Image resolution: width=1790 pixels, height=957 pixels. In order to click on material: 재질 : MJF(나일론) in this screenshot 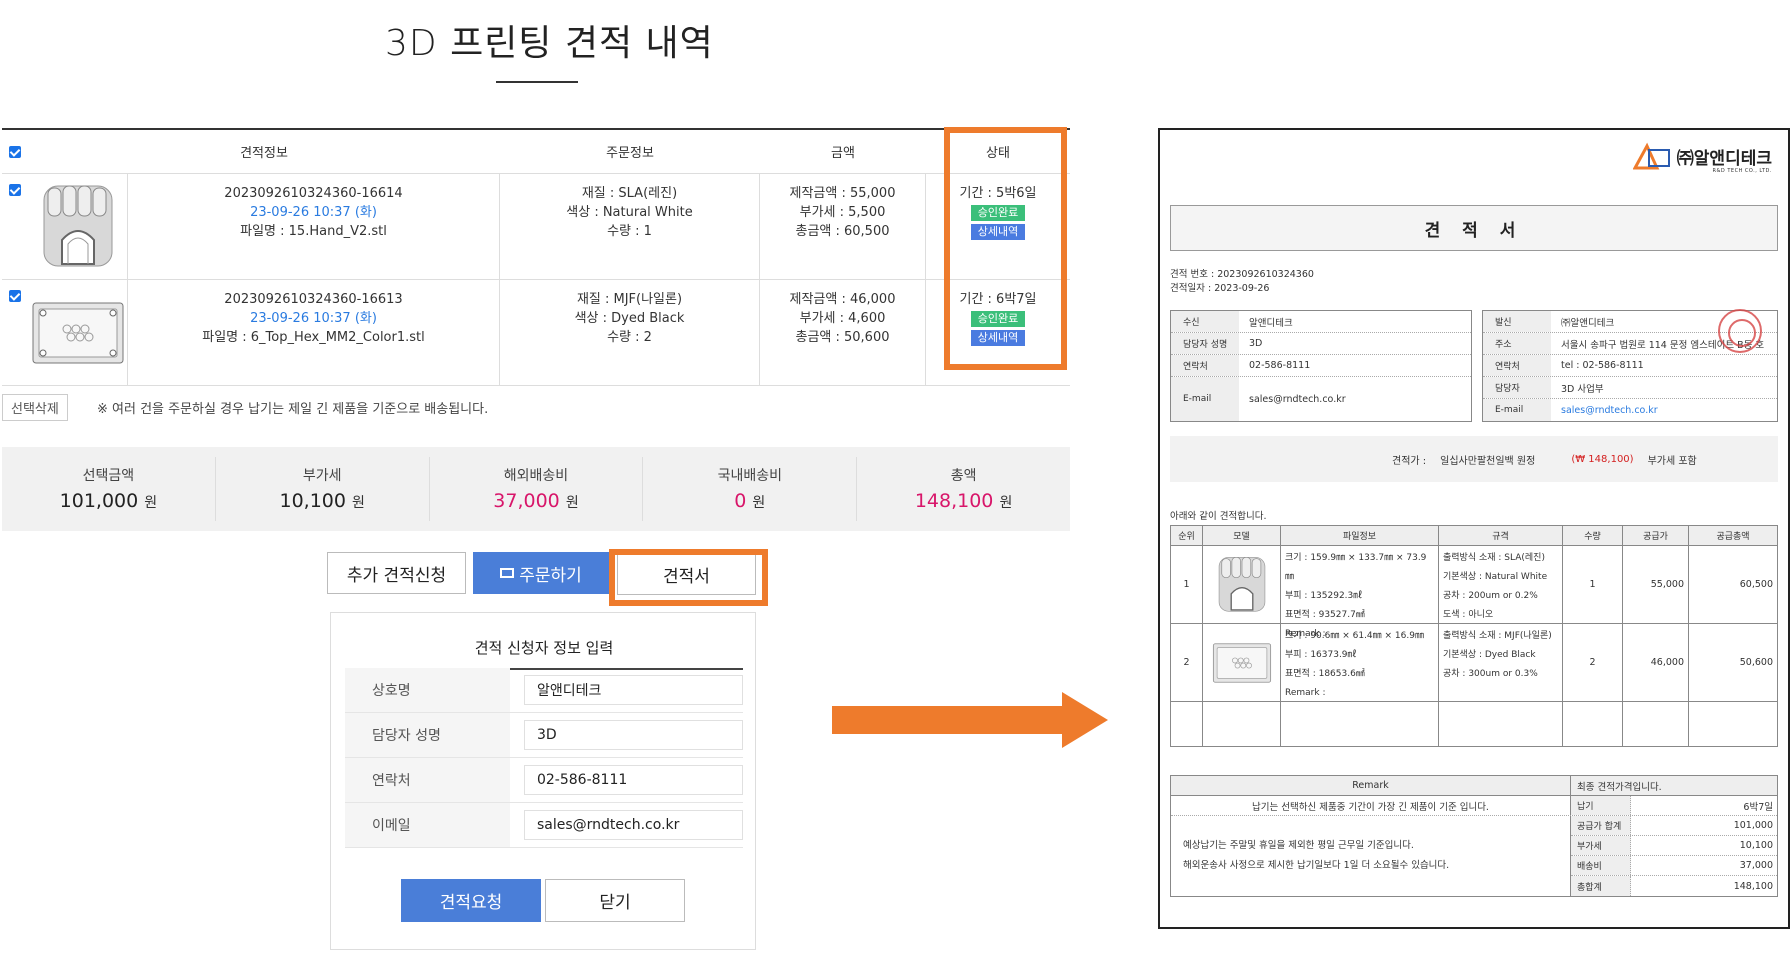, I will do `click(629, 299)`.